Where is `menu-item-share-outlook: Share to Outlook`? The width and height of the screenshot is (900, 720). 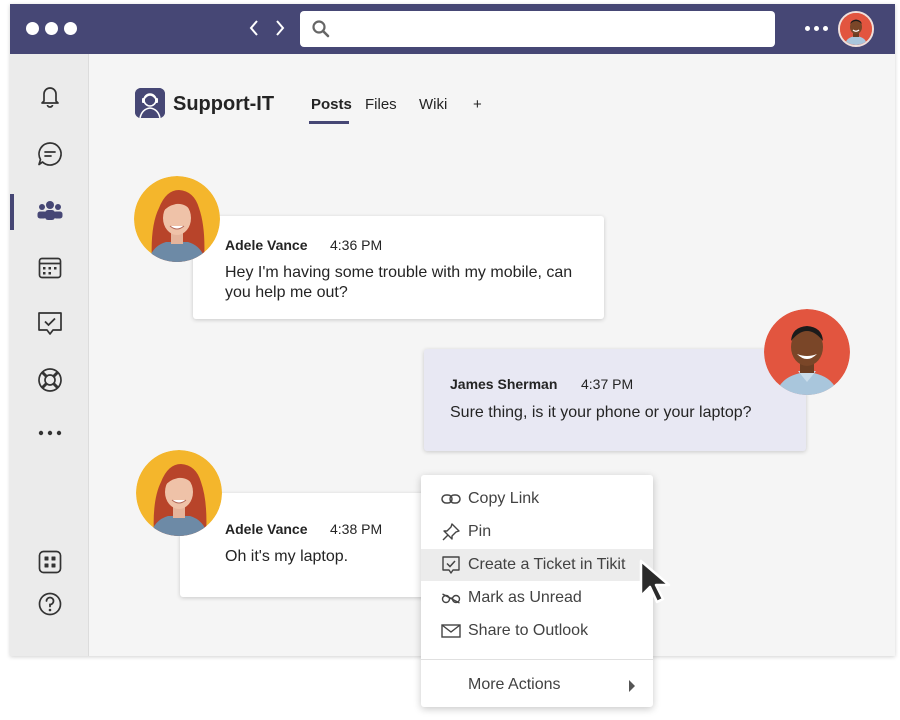 menu-item-share-outlook: Share to Outlook is located at coordinates (537, 631).